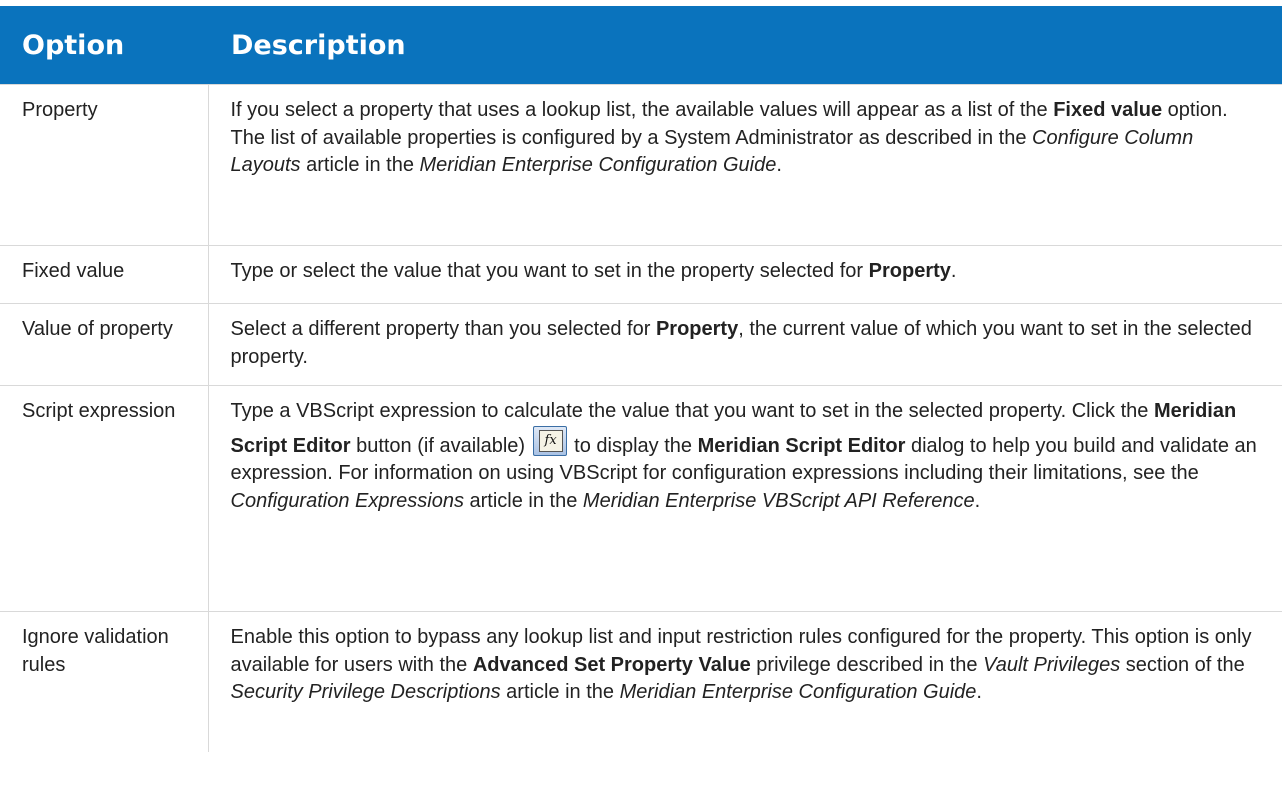  Describe the element at coordinates (1182, 664) in the screenshot. I see `desc-text: section of the` at that location.